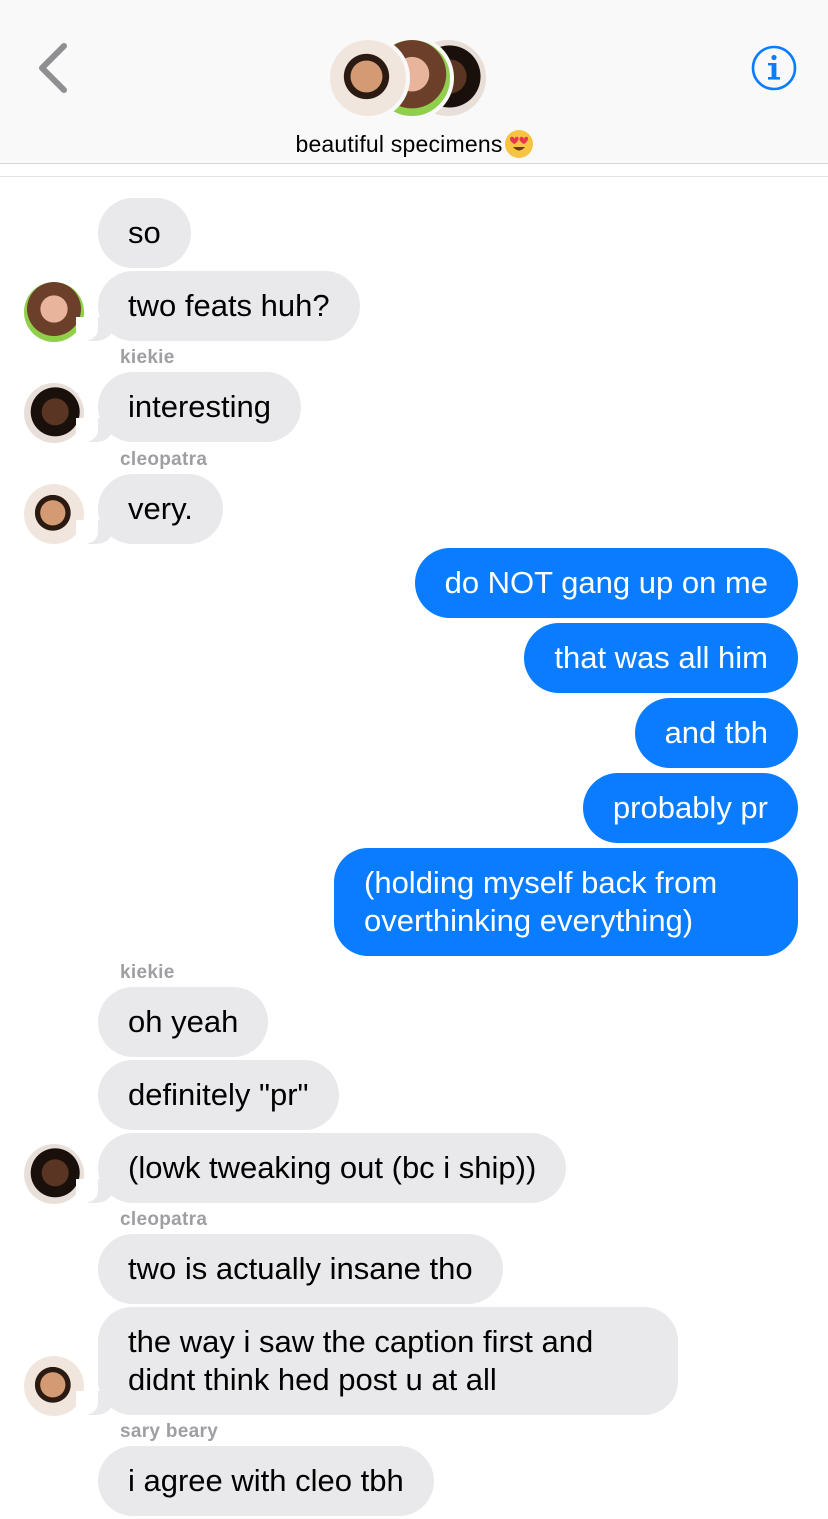 The height and width of the screenshot is (1519, 828). I want to click on incoming-message: i agree with cleo tbh, so click(266, 1481).